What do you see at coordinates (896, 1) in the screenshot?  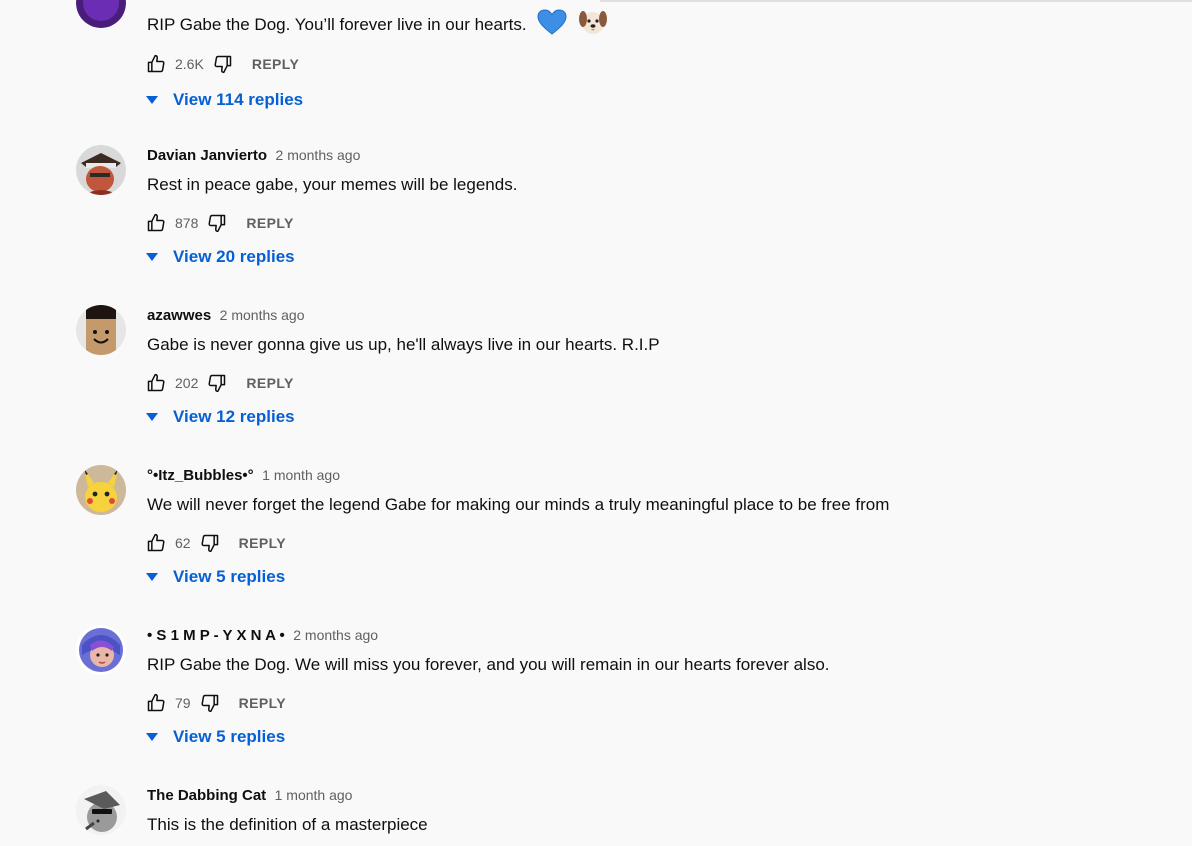 I see `top-divider` at bounding box center [896, 1].